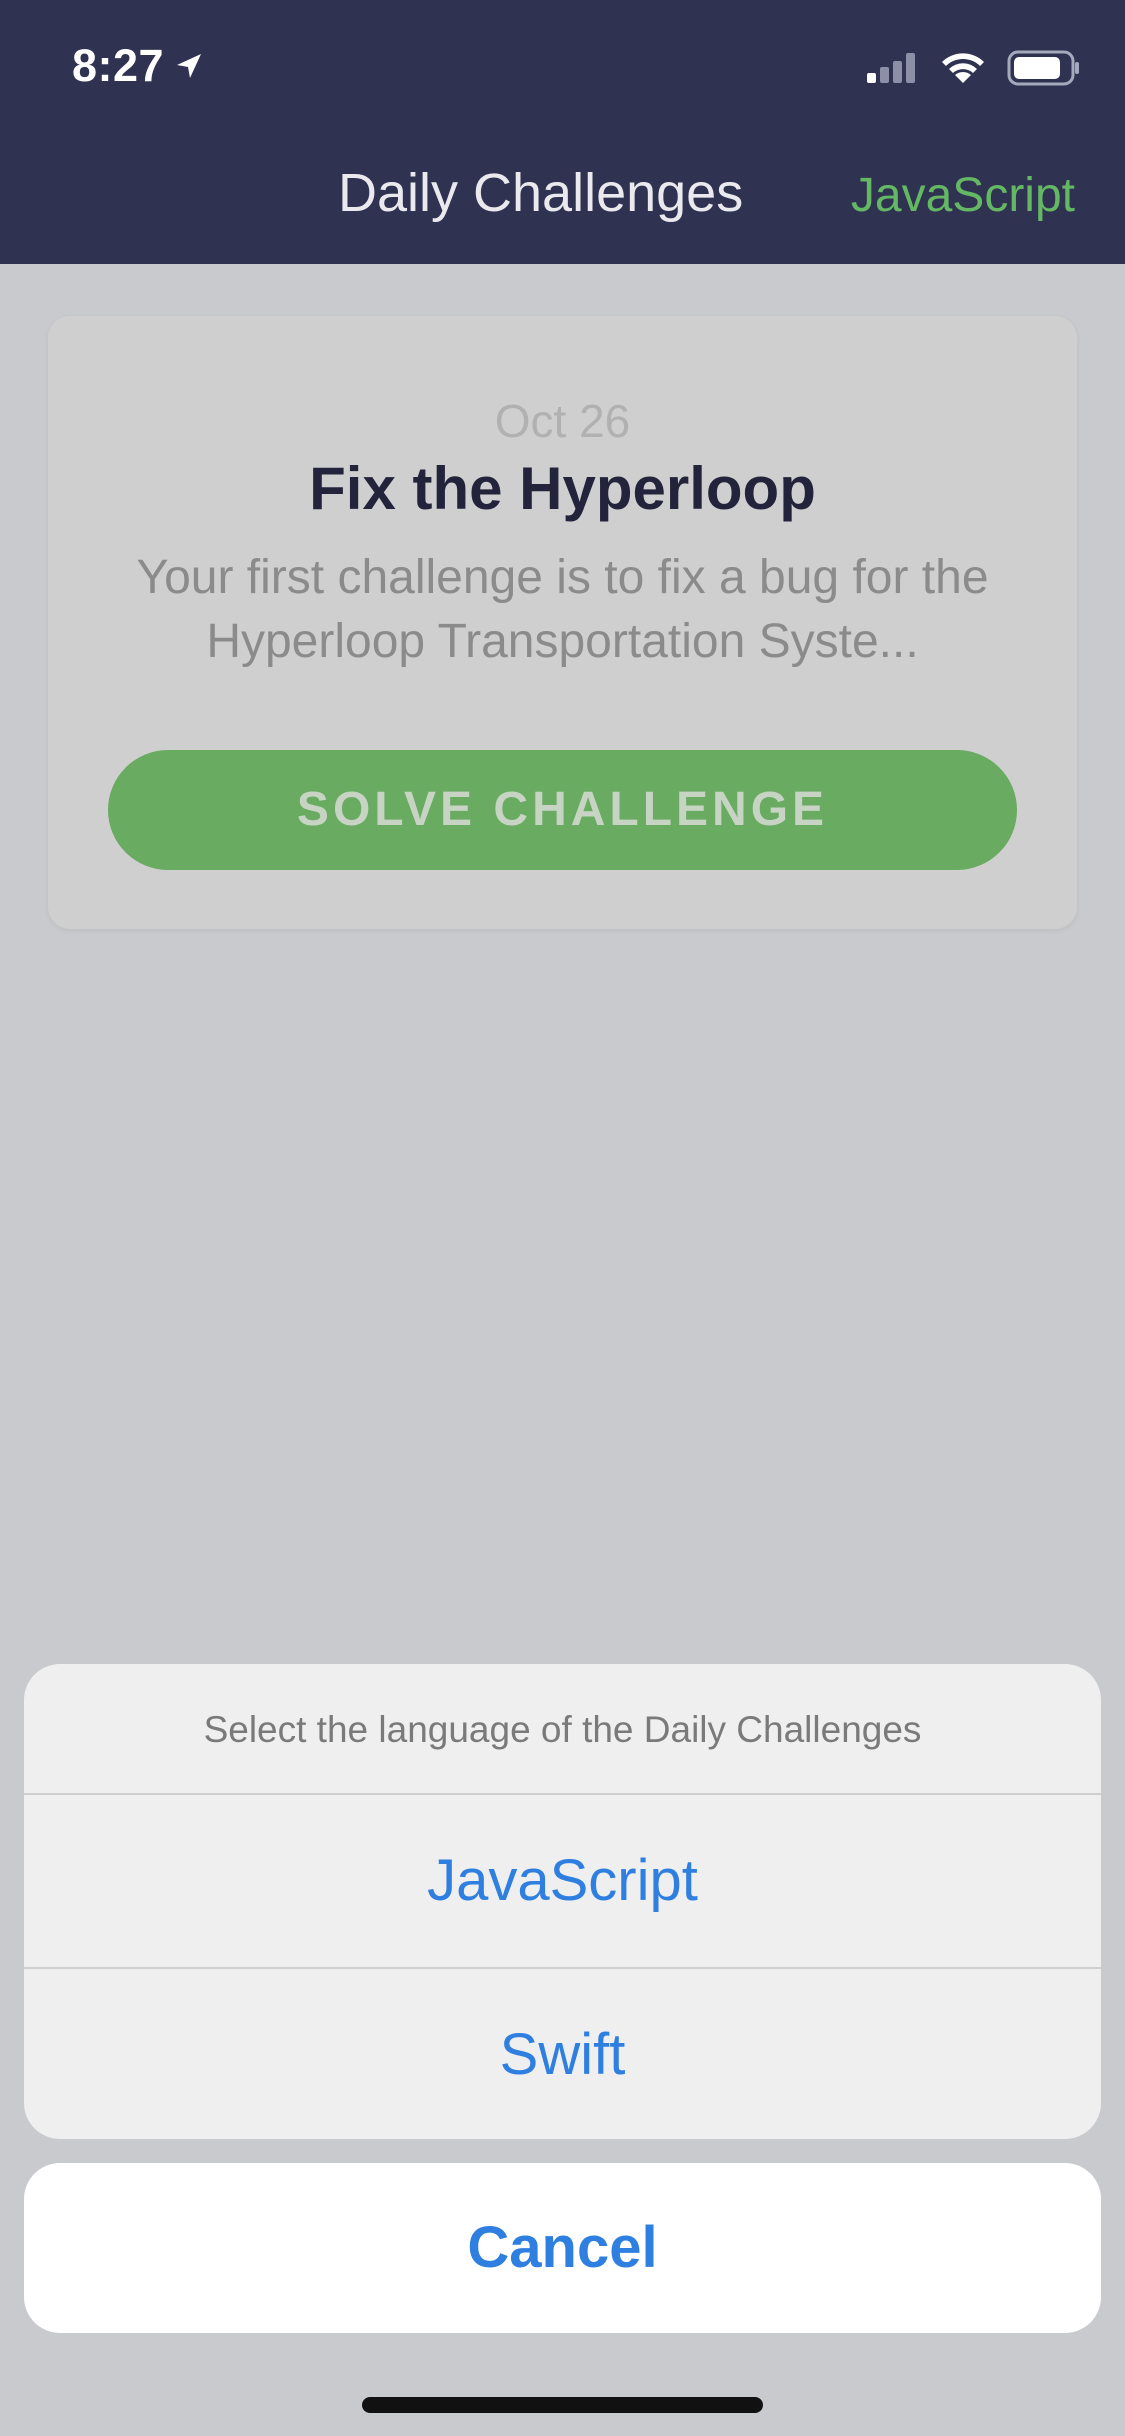 The width and height of the screenshot is (1125, 2436). I want to click on battery-icon, so click(1044, 70).